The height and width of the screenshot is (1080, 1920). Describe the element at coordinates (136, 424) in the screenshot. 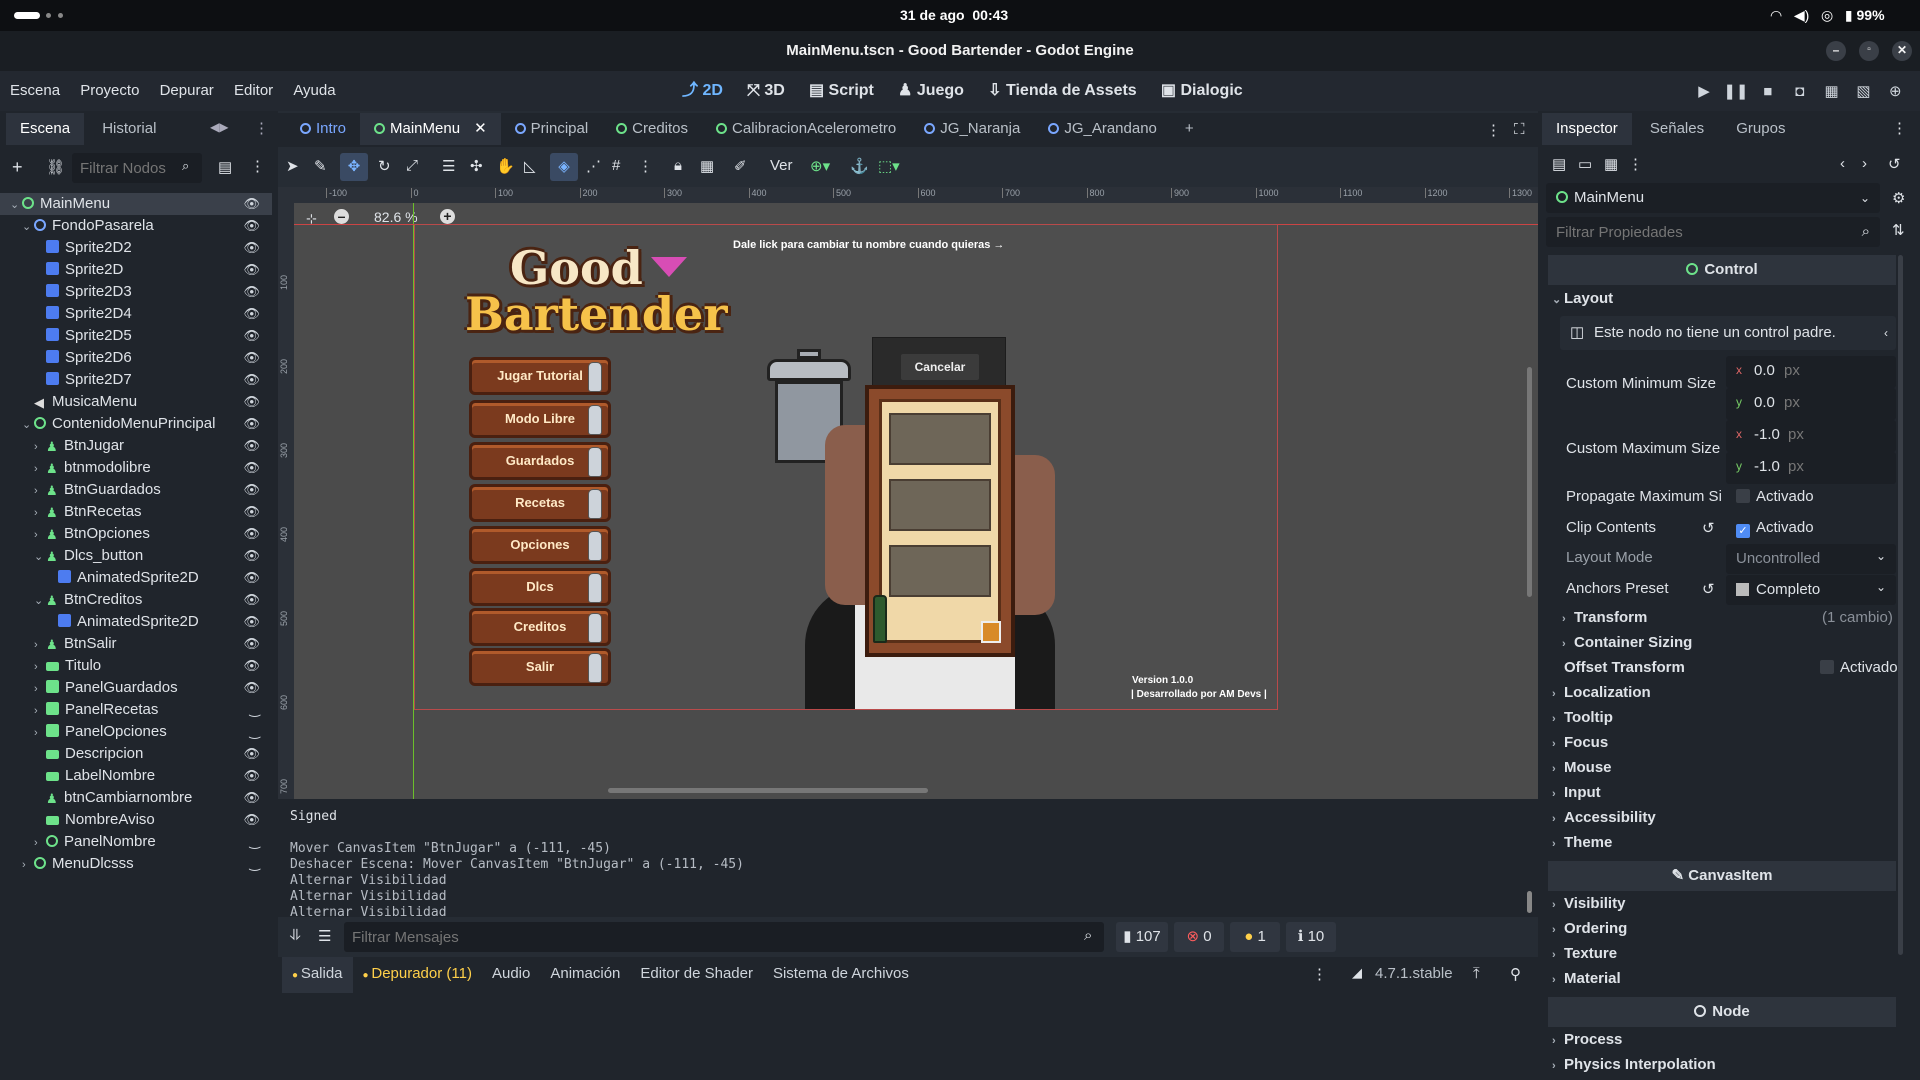

I see `tree-node: ⌄ ContenidoMenuPrincipal 👁︎` at that location.